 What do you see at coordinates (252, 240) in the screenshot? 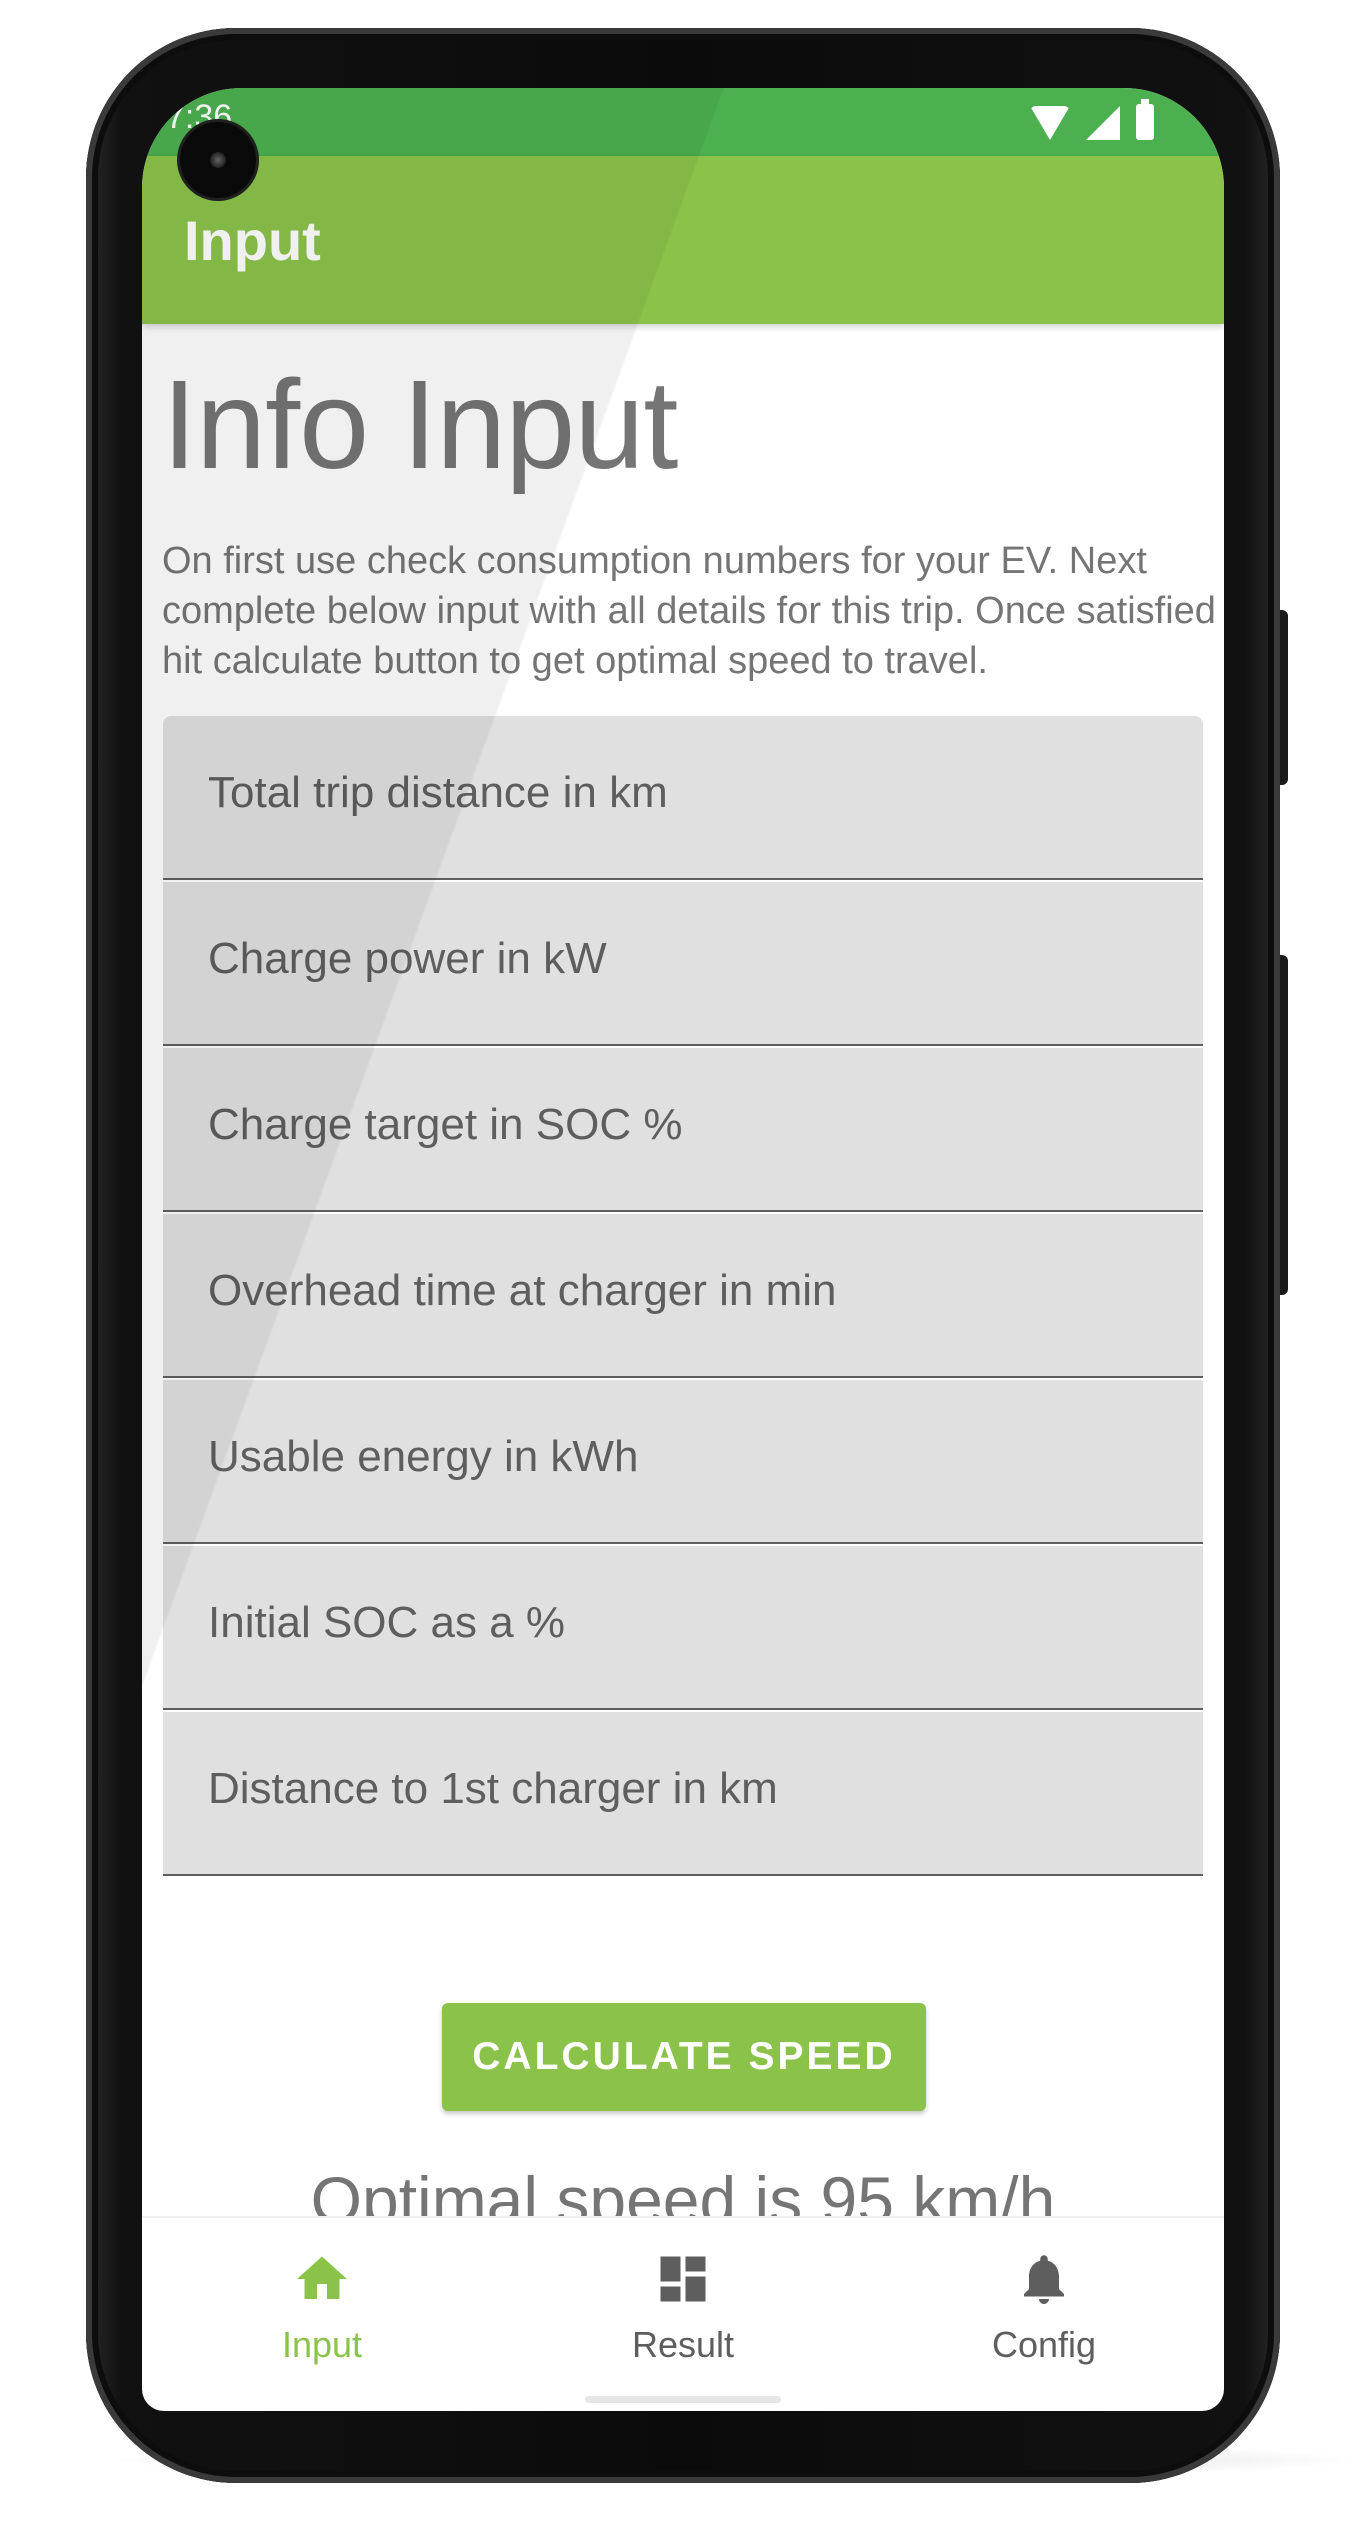
I see `app-bar-title: Input` at bounding box center [252, 240].